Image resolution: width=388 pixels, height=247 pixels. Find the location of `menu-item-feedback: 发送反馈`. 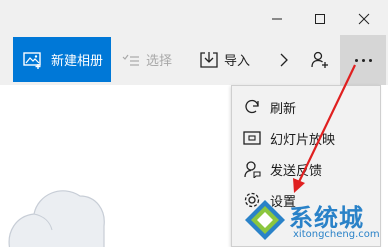

menu-item-feedback: 发送反馈 is located at coordinates (306, 169).